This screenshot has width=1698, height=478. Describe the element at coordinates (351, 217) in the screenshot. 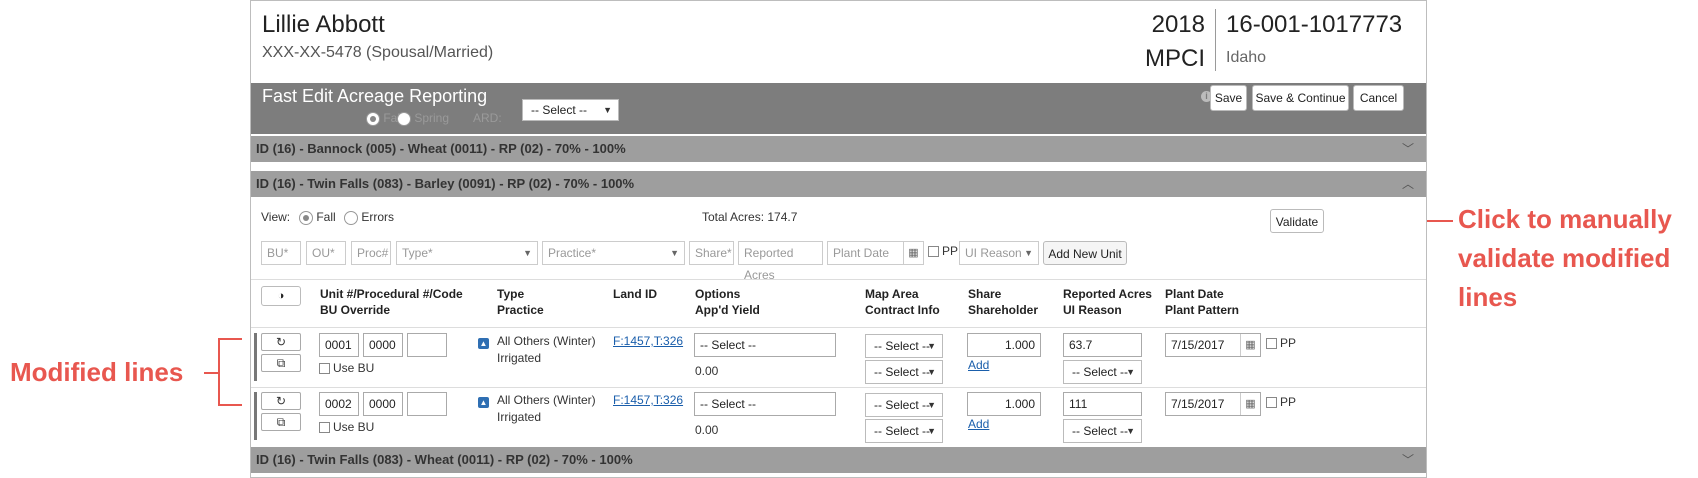

I see `view-errors-radio` at that location.